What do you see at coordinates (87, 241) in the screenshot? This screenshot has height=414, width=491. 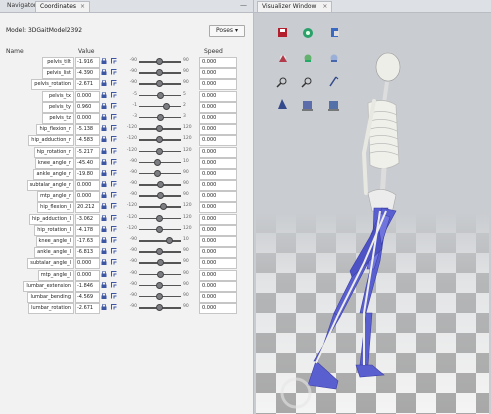 I see `coordinate-value-field: -17.63` at bounding box center [87, 241].